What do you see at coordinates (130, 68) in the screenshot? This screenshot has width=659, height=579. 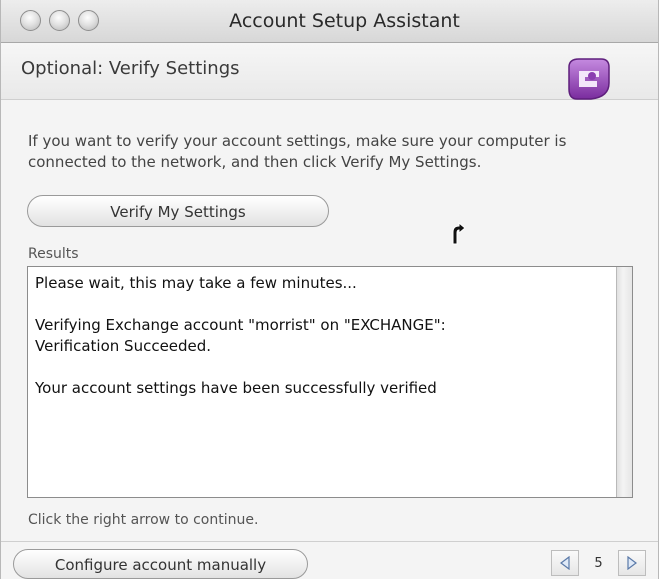 I see `step-title: Optional: Verify Settings` at bounding box center [130, 68].